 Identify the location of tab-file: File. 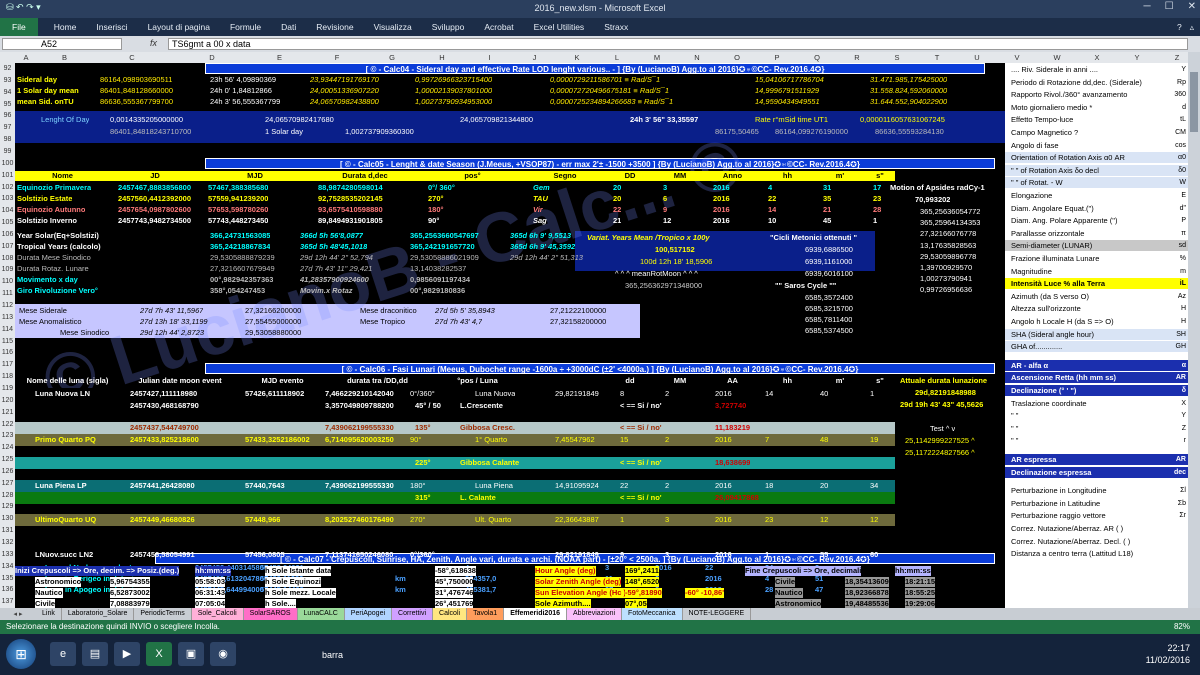
(19, 27).